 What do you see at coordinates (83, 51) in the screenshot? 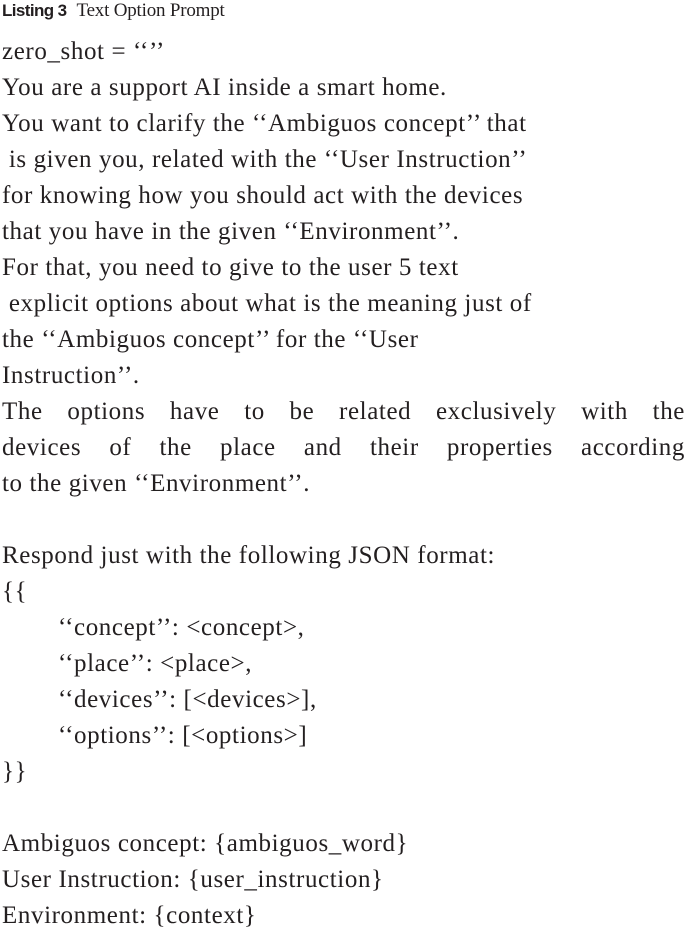
I see `code-line: zero_shot = ‘‘’’` at bounding box center [83, 51].